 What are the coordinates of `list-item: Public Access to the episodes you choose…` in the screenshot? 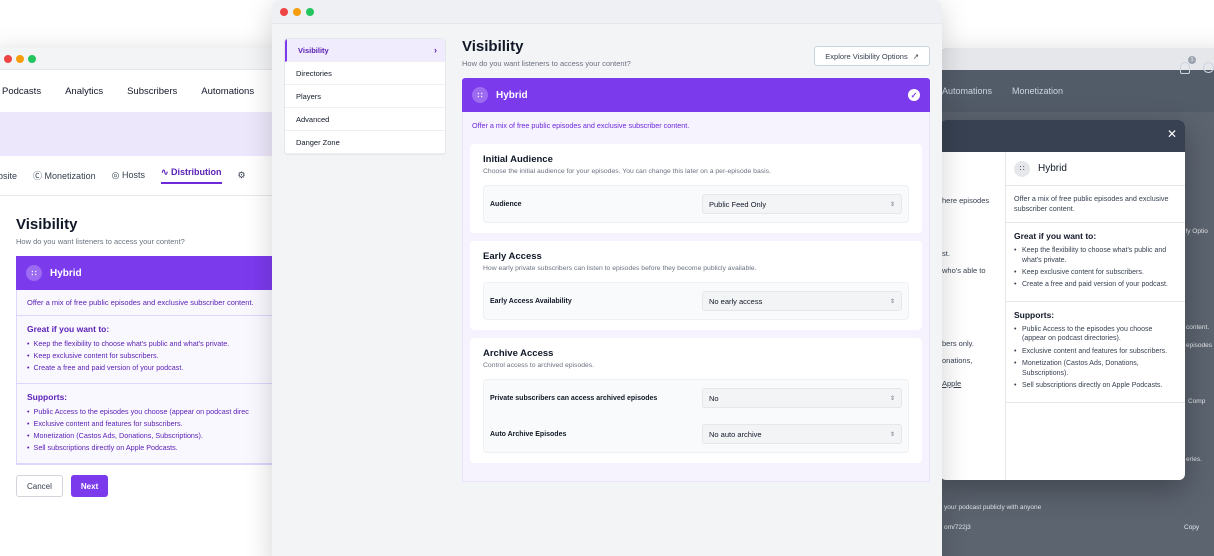 It's located at (153, 411).